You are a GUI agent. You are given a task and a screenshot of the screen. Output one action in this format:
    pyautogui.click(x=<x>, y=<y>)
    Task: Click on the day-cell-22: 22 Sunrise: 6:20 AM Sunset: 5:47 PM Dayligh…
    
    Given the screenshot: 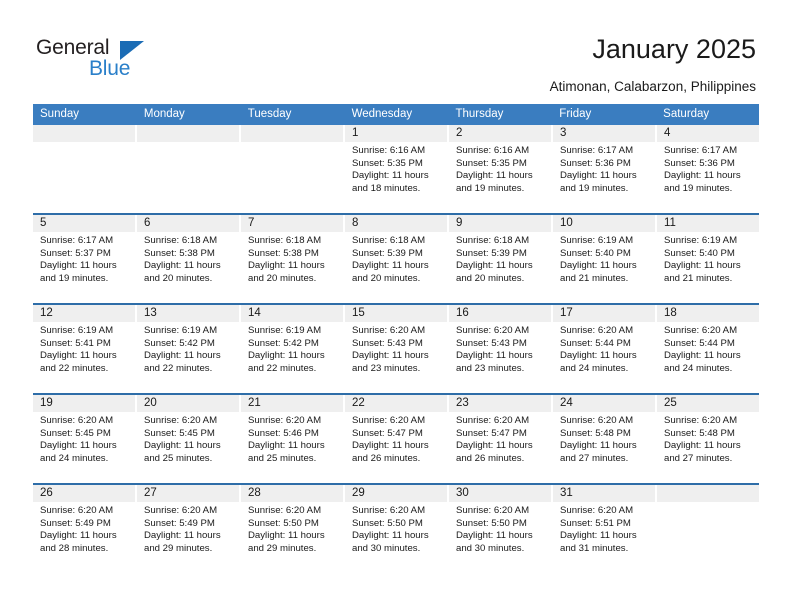 What is the action you would take?
    pyautogui.click(x=397, y=439)
    